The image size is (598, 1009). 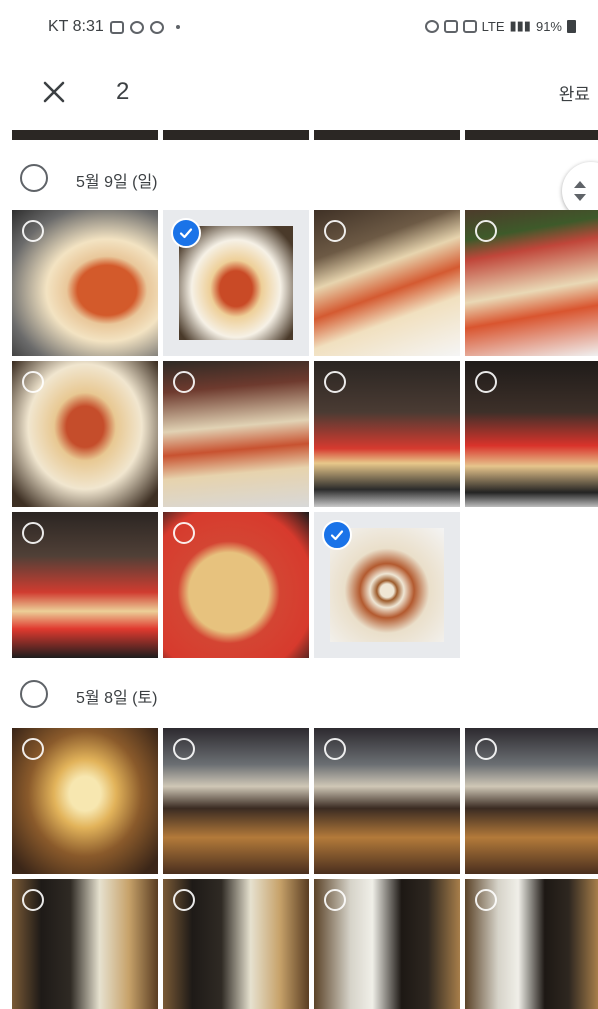 I want to click on battery-icon, so click(x=571, y=26).